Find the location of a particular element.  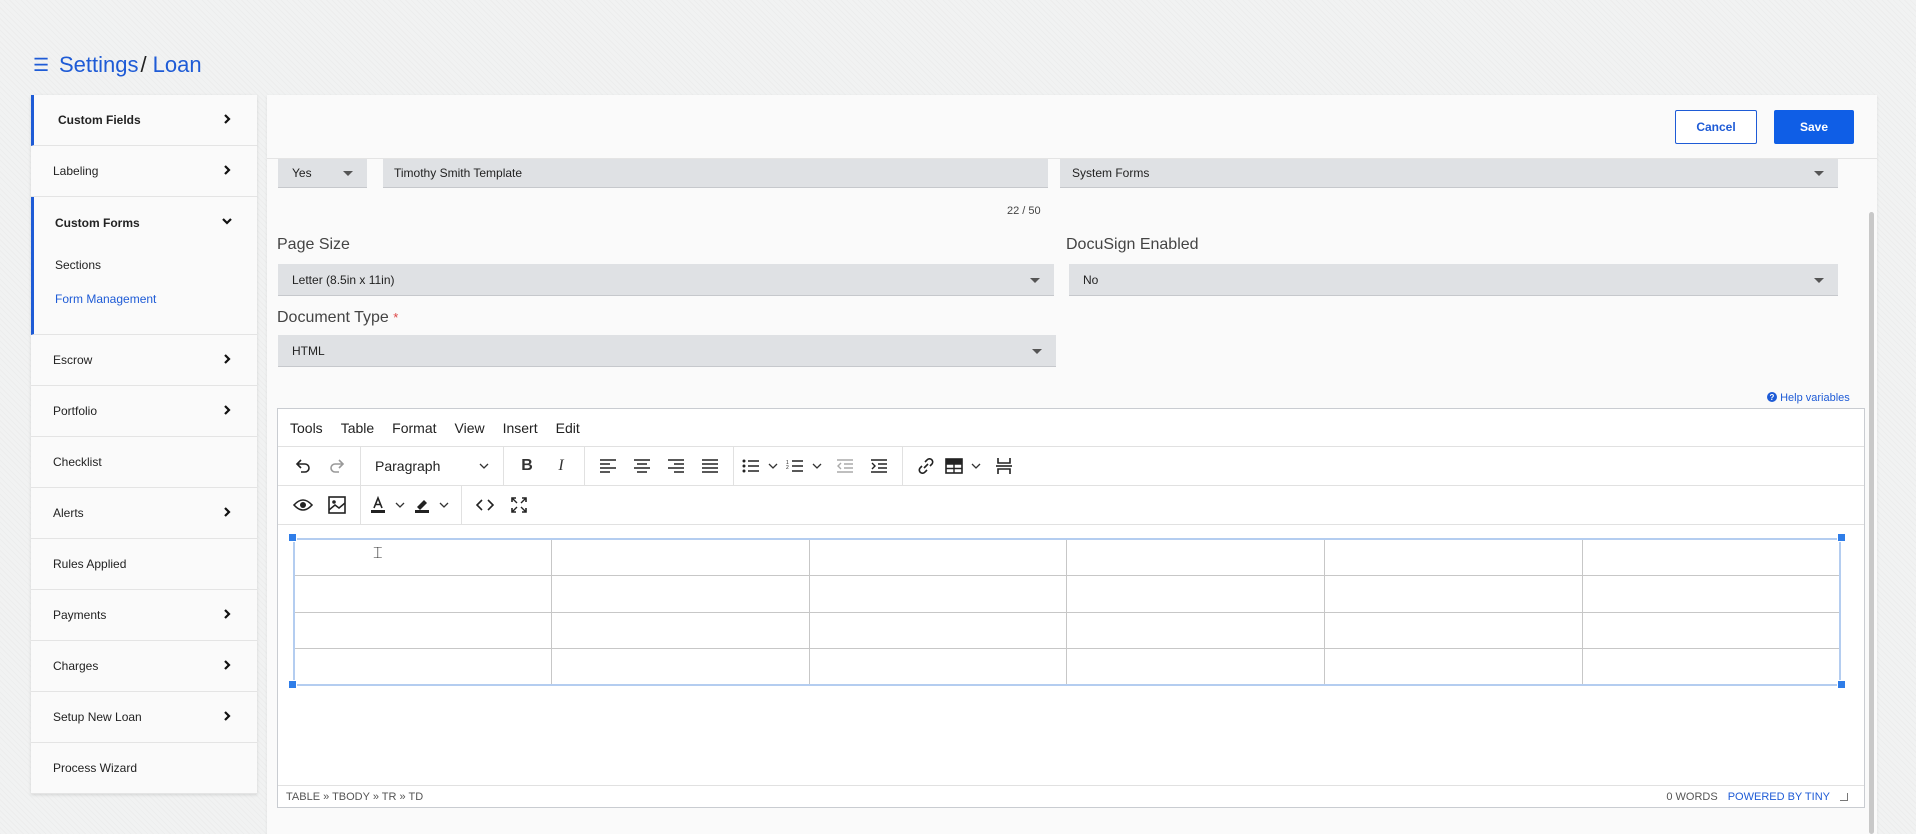

undo-icon is located at coordinates (303, 466).